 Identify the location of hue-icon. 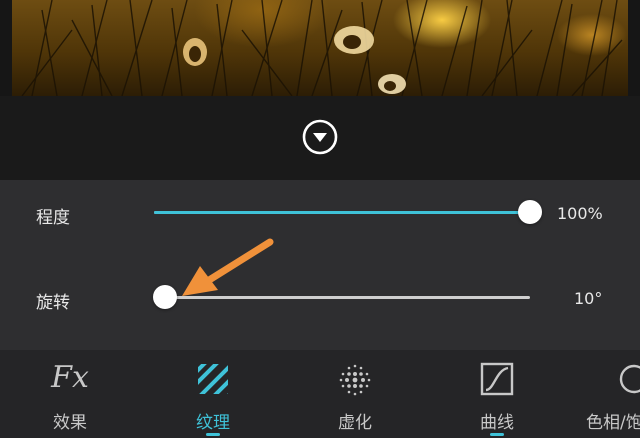
(629, 379).